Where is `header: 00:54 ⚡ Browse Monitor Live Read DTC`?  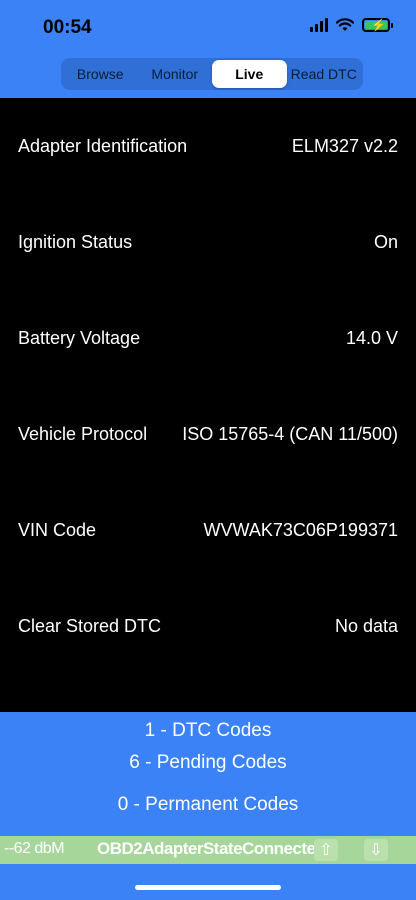 header: 00:54 ⚡ Browse Monitor Live Read DTC is located at coordinates (208, 49).